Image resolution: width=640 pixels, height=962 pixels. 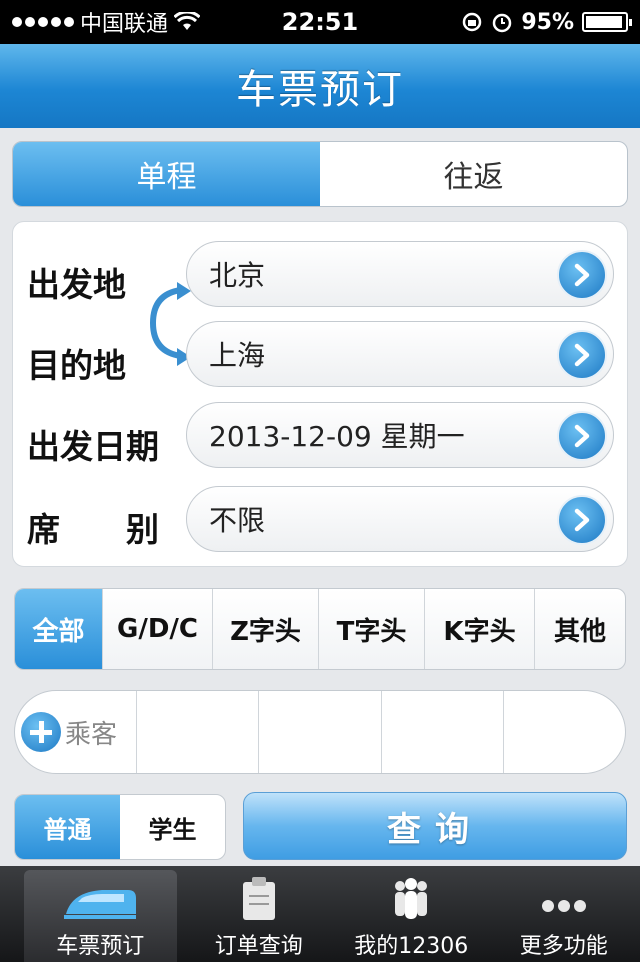 What do you see at coordinates (563, 906) in the screenshot?
I see `more-dots-icon` at bounding box center [563, 906].